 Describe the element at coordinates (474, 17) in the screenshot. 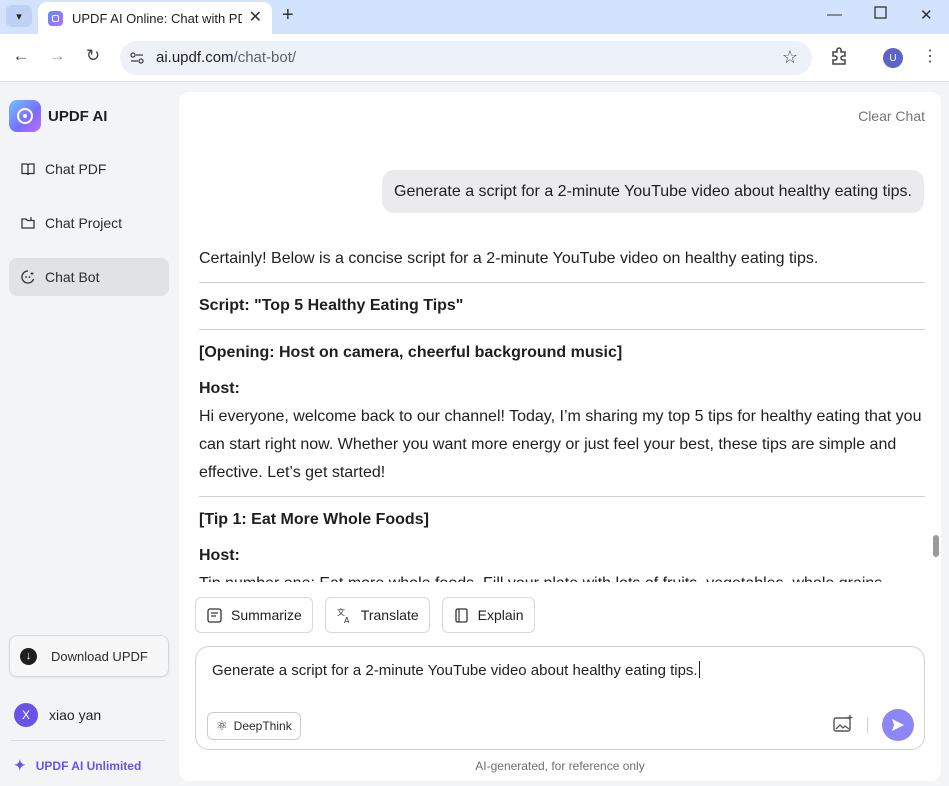

I see `browser-tabstrip: ▾ UPDF AI Online: Chat with PDF ✕ + — ✕` at that location.